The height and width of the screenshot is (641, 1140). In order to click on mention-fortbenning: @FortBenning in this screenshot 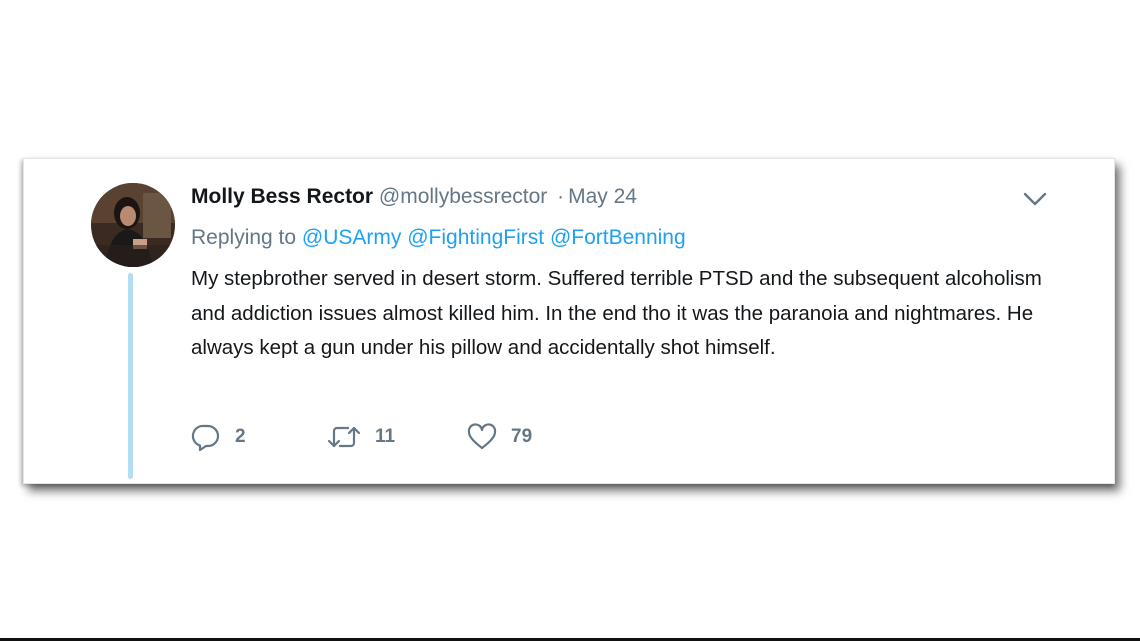, I will do `click(618, 237)`.